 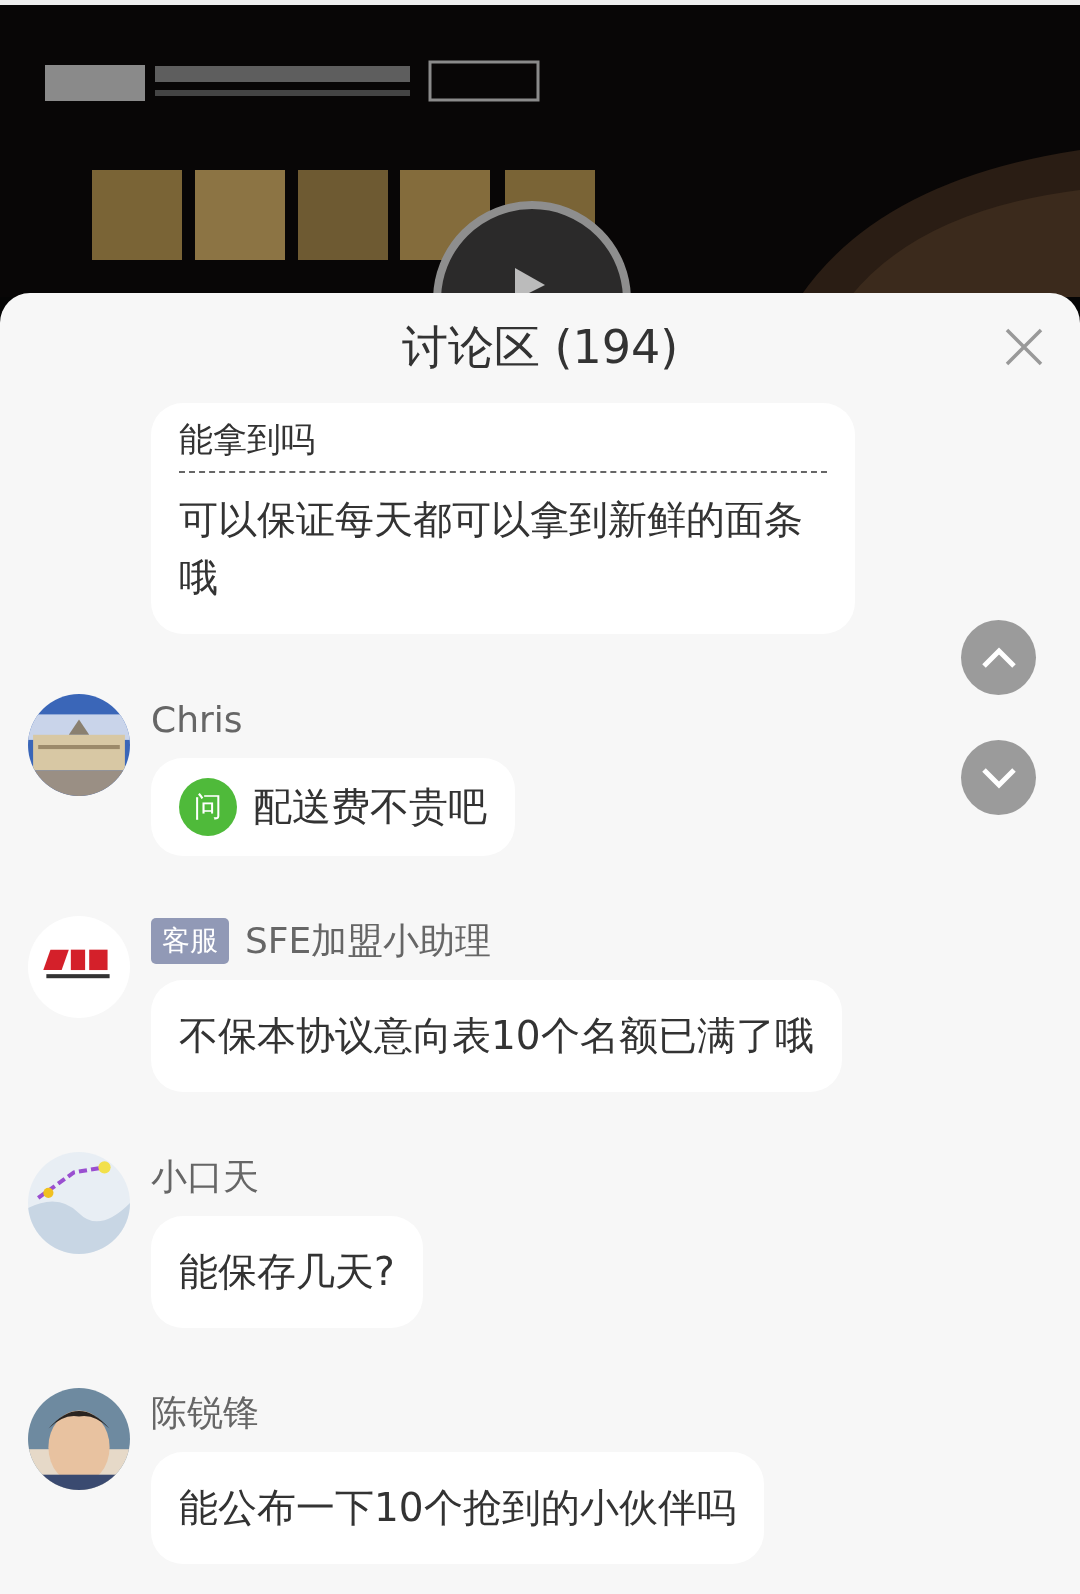 What do you see at coordinates (197, 719) in the screenshot?
I see `user-name: Chris` at bounding box center [197, 719].